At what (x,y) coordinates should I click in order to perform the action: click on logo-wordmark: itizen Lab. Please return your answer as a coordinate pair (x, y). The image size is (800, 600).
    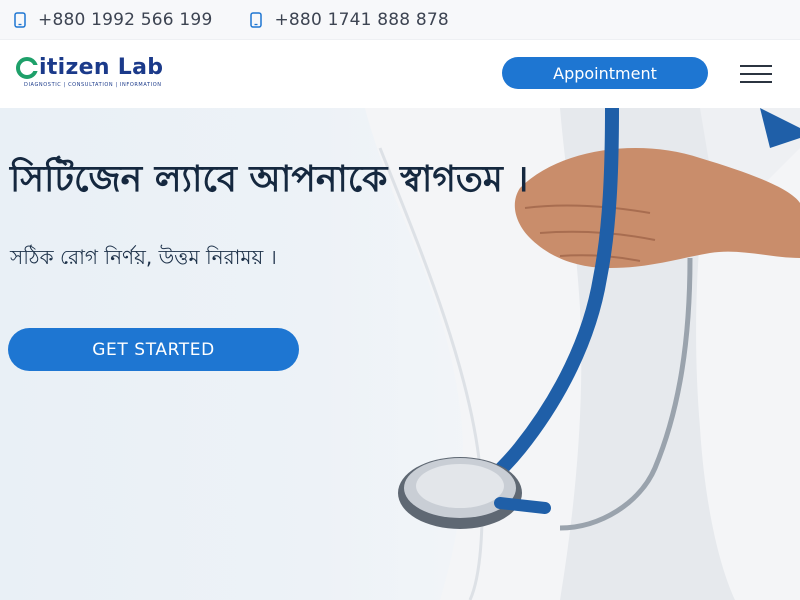
    Looking at the image, I should click on (116, 68).